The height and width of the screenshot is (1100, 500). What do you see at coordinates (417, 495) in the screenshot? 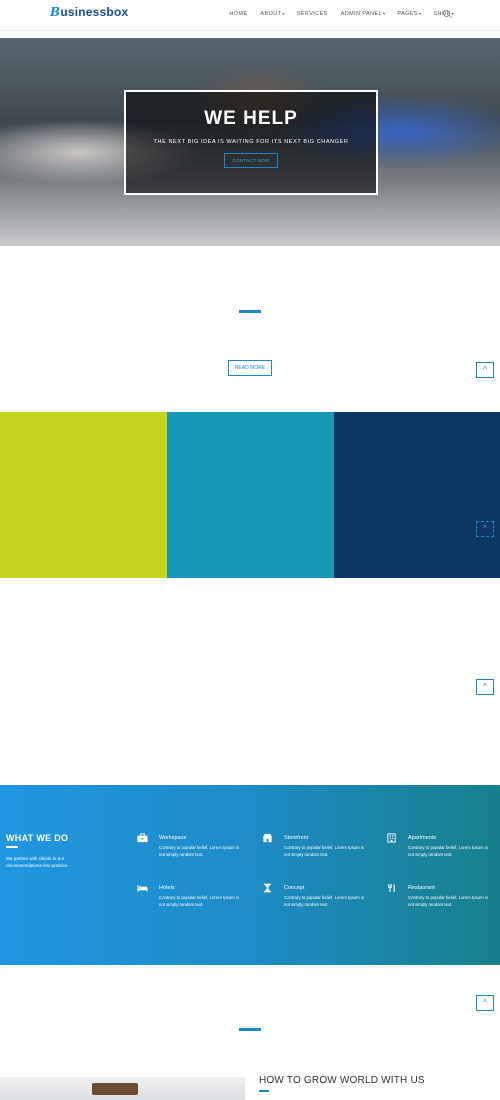
I see `color-block-navy` at bounding box center [417, 495].